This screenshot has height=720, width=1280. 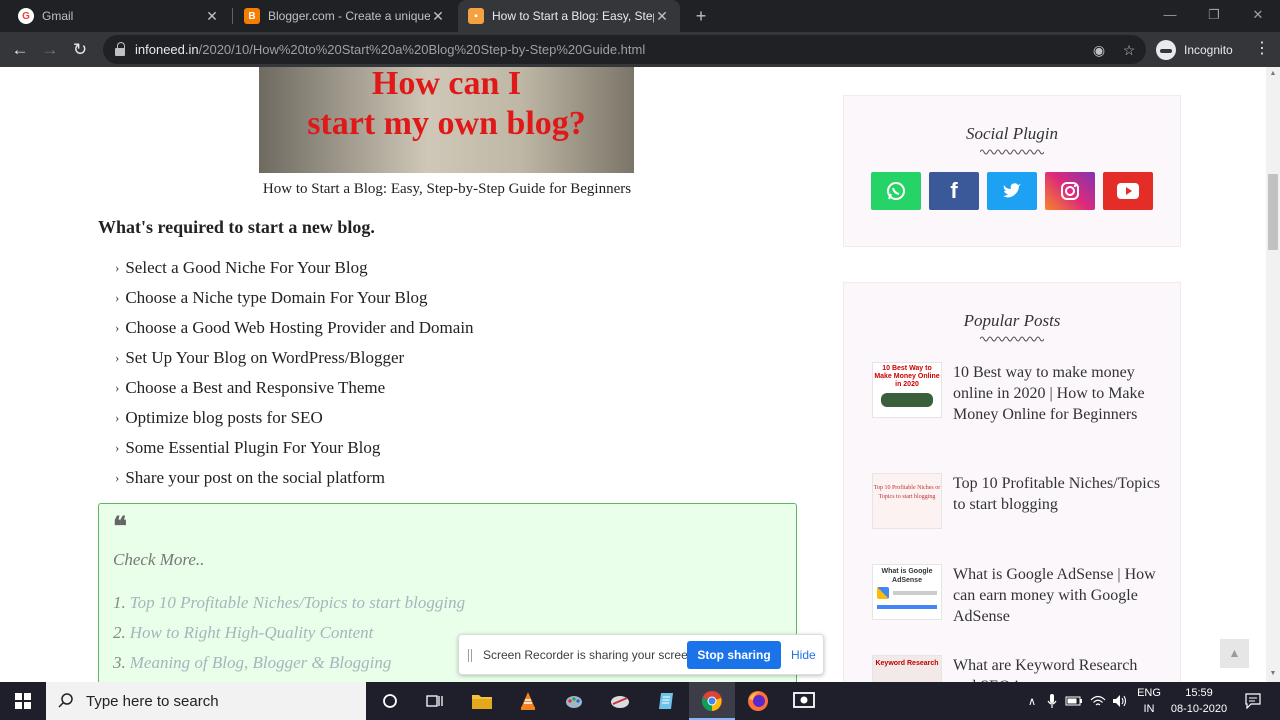 I want to click on volume-icon, so click(x=1120, y=701).